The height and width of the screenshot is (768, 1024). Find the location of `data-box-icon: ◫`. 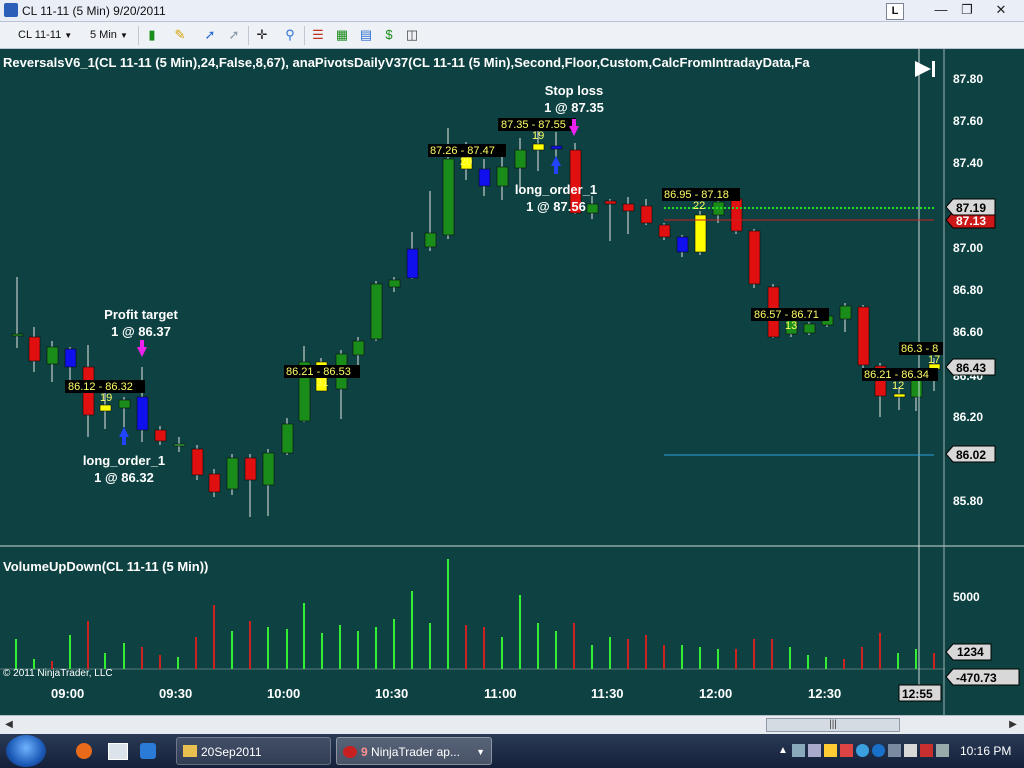

data-box-icon: ◫ is located at coordinates (412, 35).